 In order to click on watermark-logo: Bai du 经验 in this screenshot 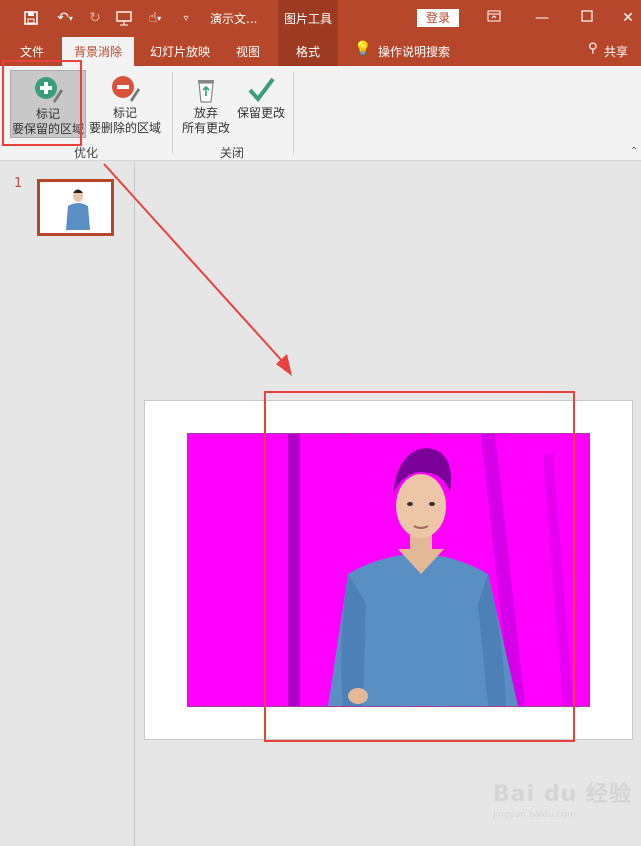, I will do `click(562, 794)`.